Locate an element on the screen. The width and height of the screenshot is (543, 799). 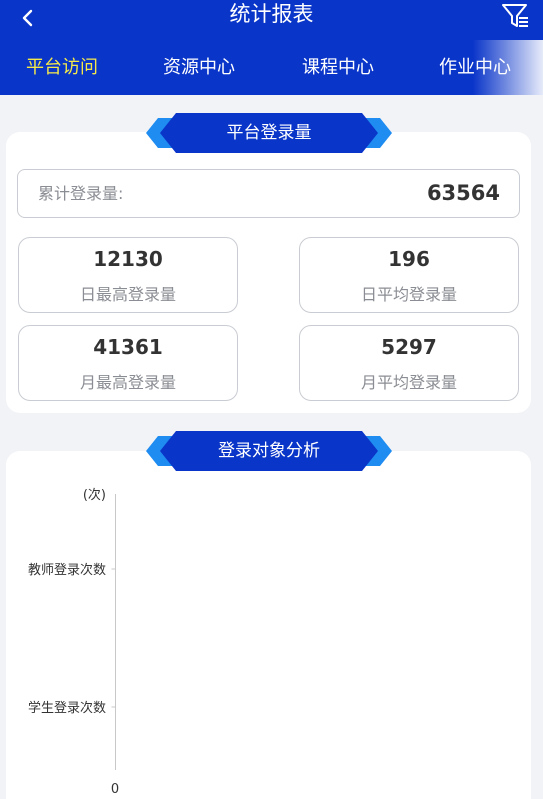
stat-daily-avg: 196 日平均登录量 is located at coordinates (409, 275).